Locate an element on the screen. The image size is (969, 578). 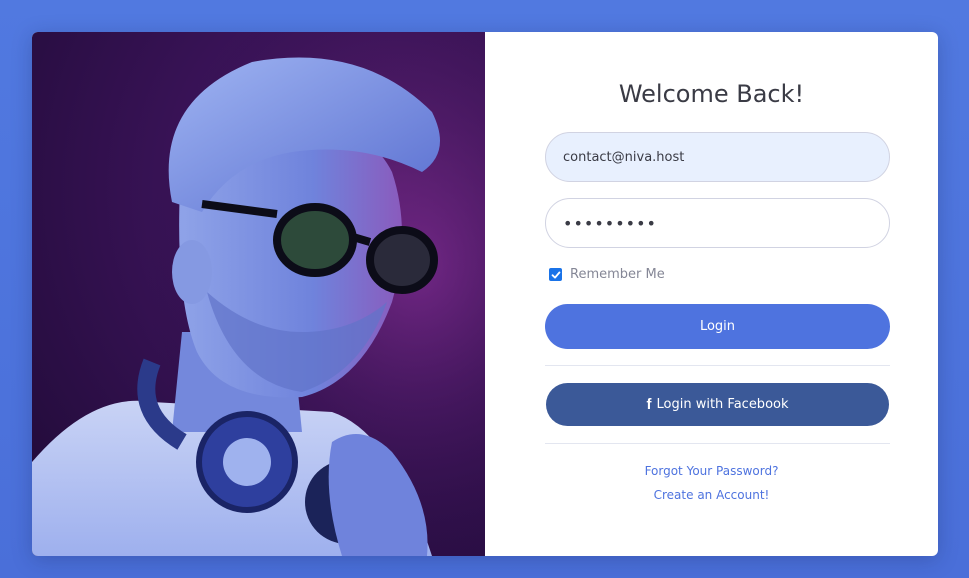
facebook-icon: f is located at coordinates (649, 404).